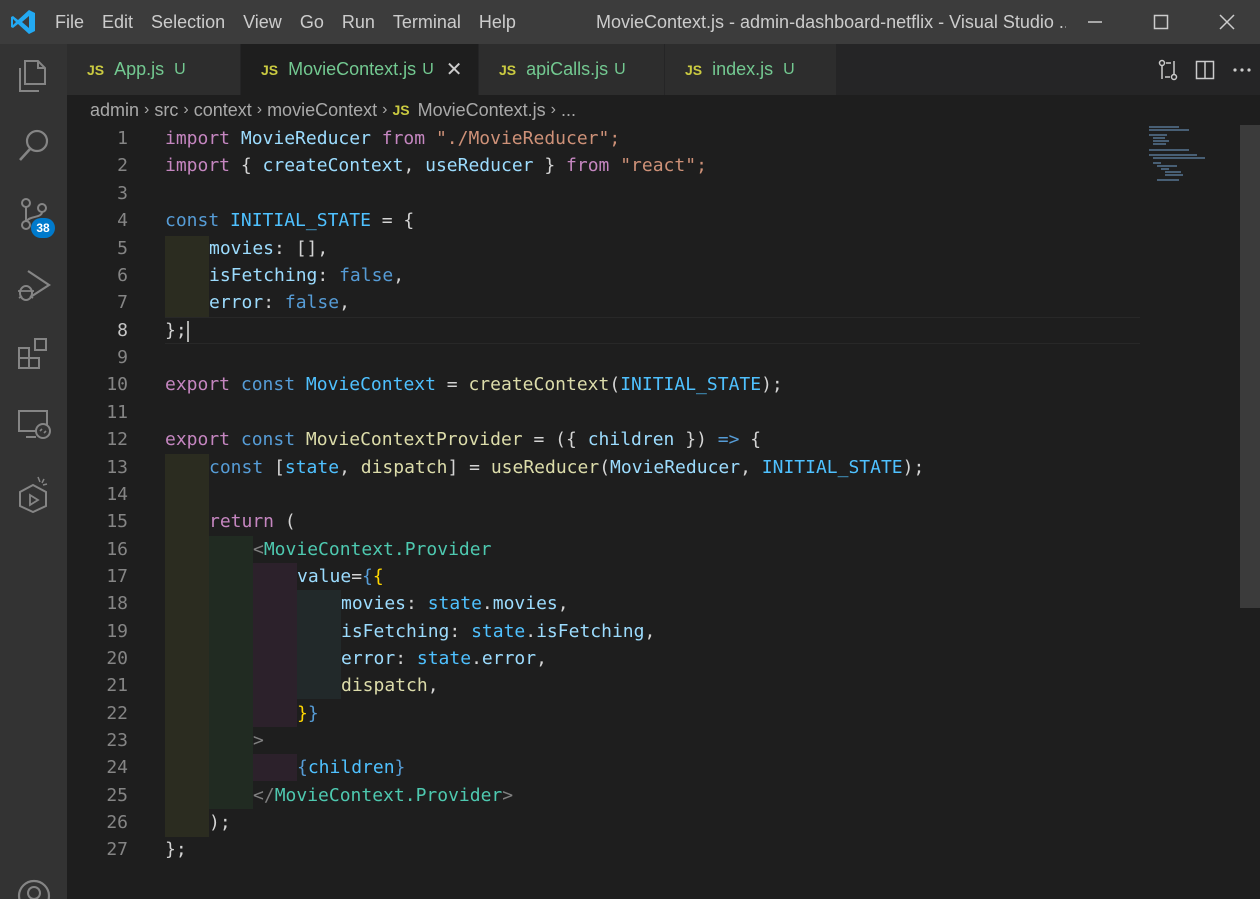  I want to click on code-line: 7 error: false,, so click(604, 302).